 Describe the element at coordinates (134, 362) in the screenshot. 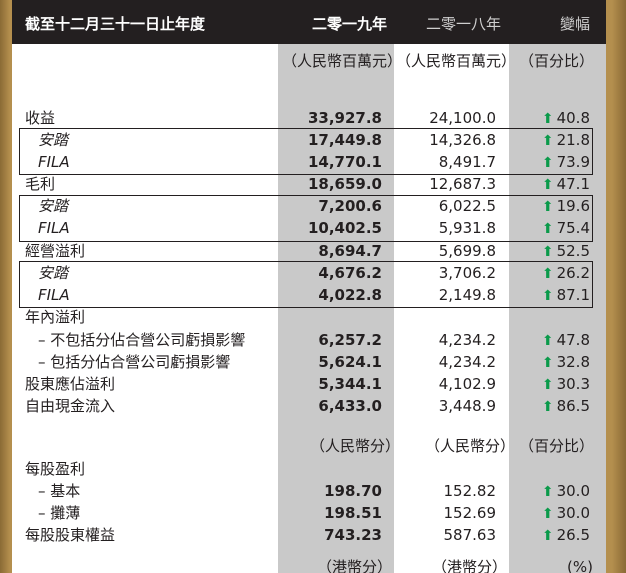

I see `row-label: – 包括分佔合營公司虧損影響` at that location.